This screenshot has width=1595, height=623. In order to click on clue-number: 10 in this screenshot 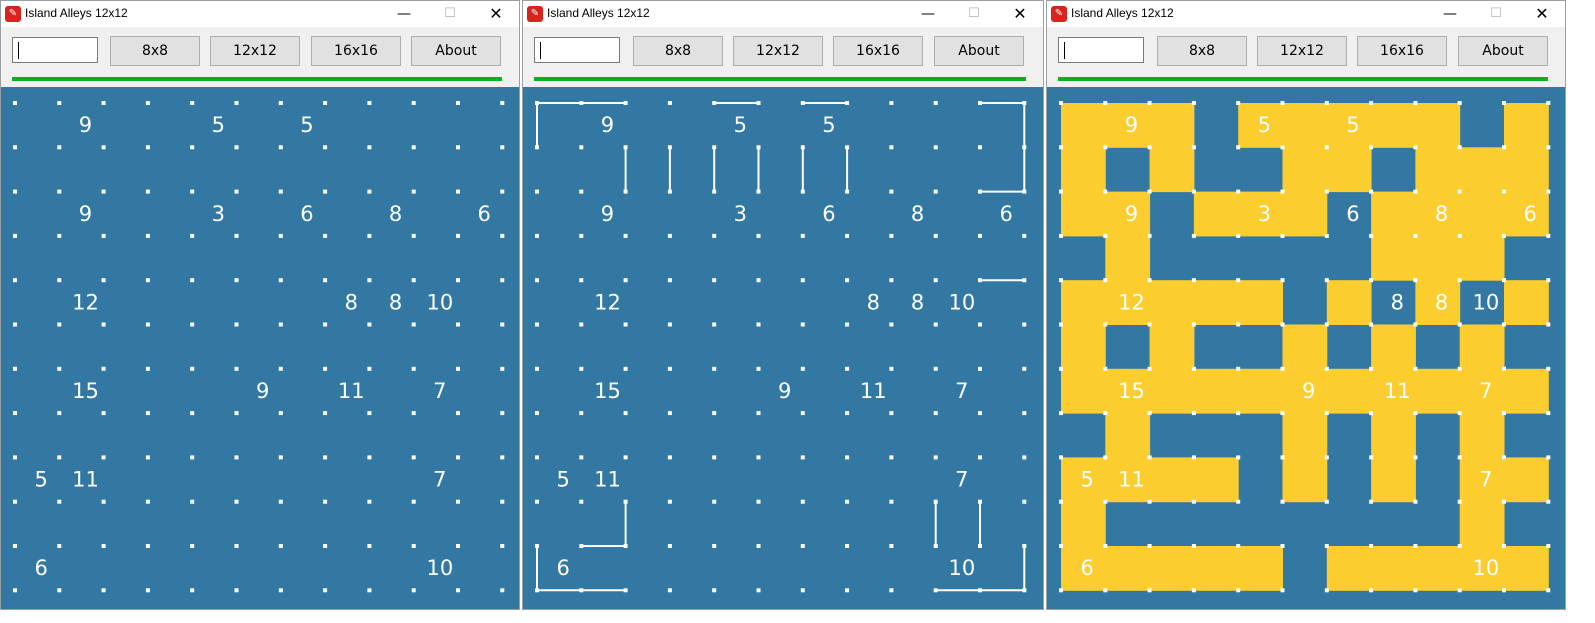, I will do `click(439, 568)`.